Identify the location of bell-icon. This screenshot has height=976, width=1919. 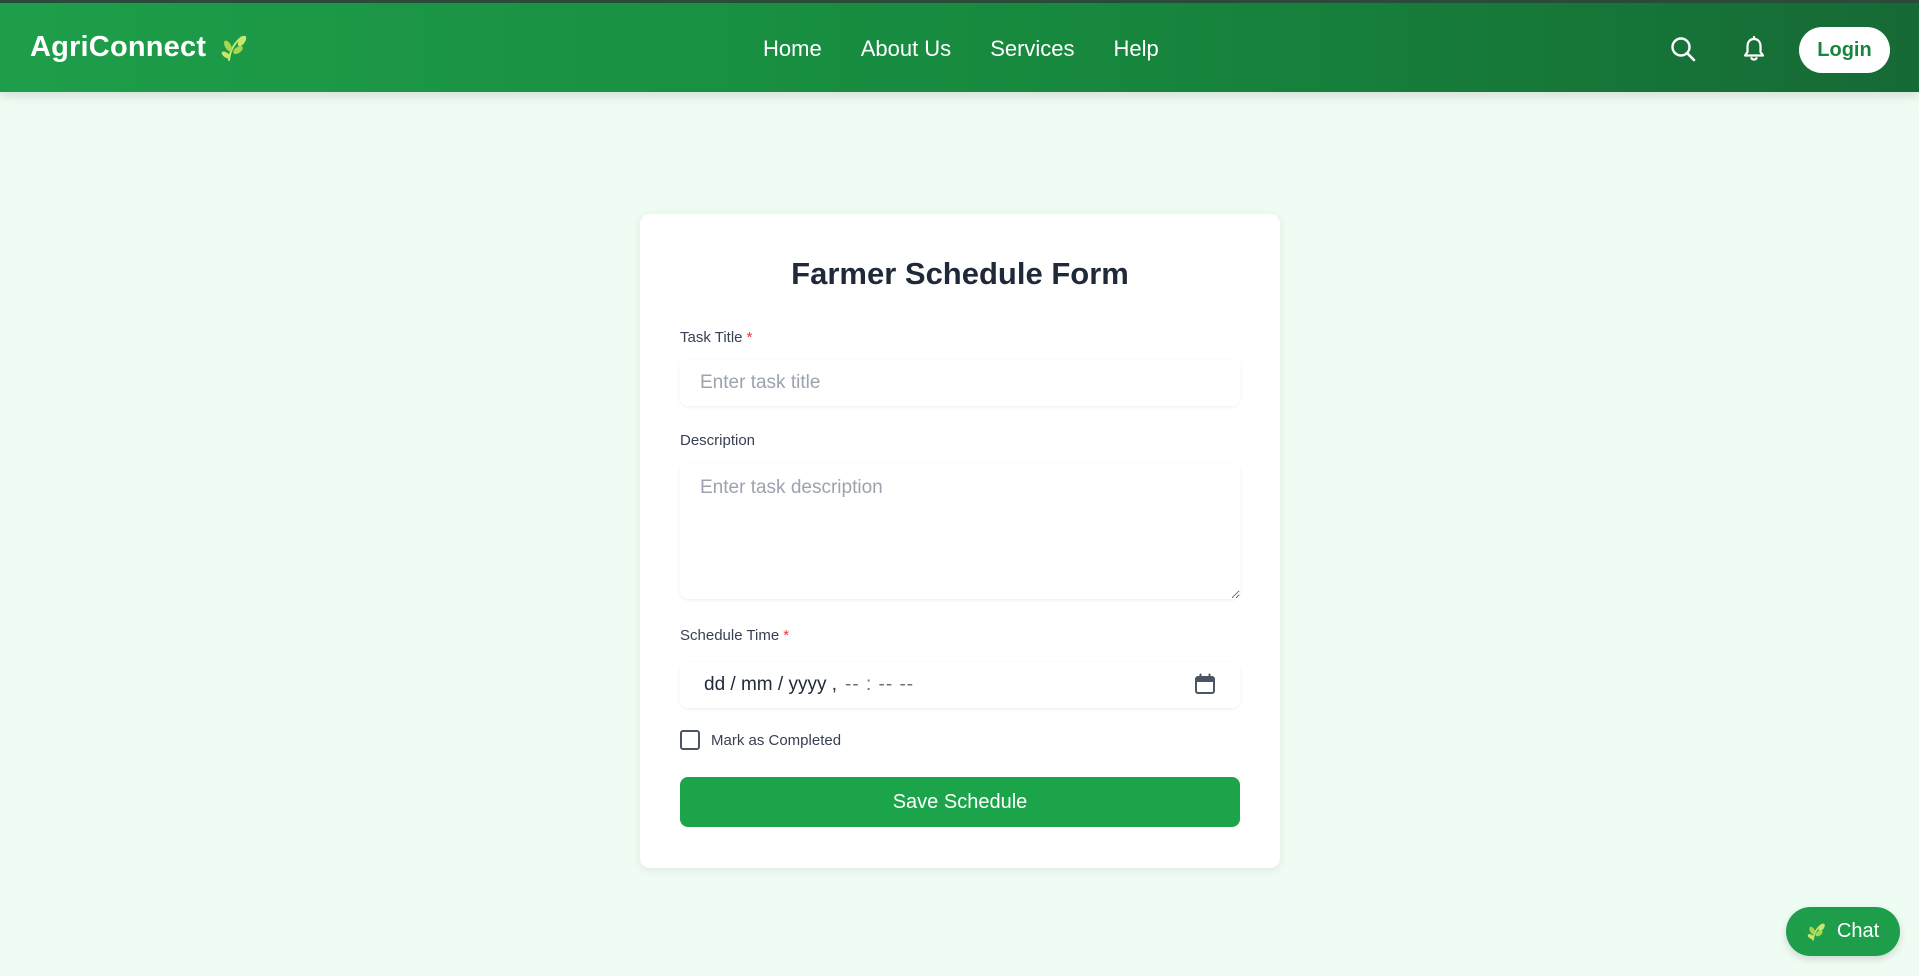
(1754, 48).